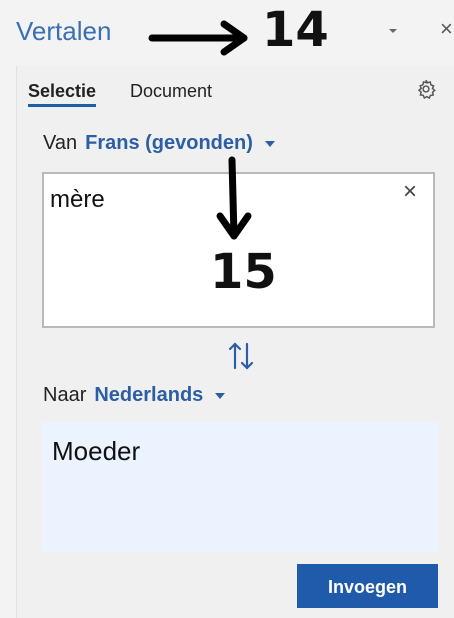  Describe the element at coordinates (148, 395) in the screenshot. I see `target-language-dropdown: Nederlands` at that location.